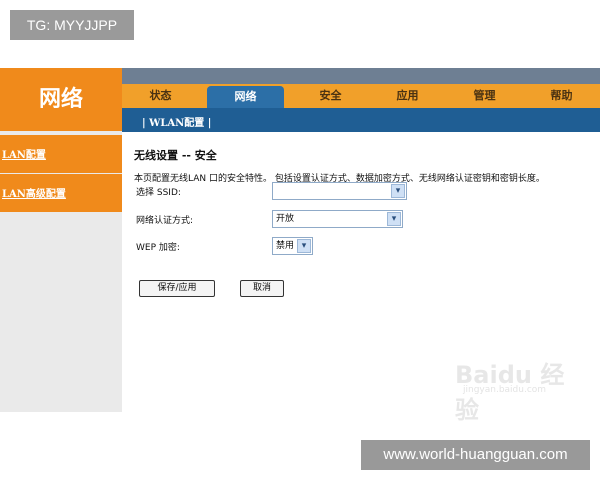 Image resolution: width=600 pixels, height=480 pixels. I want to click on logo: 网络, so click(61, 99).